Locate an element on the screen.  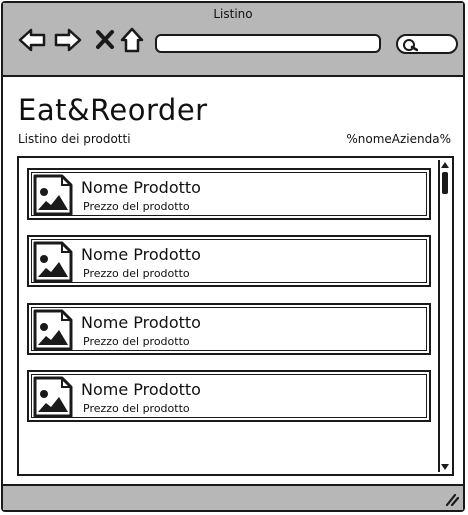
scrollbar-thumb is located at coordinates (445, 183).